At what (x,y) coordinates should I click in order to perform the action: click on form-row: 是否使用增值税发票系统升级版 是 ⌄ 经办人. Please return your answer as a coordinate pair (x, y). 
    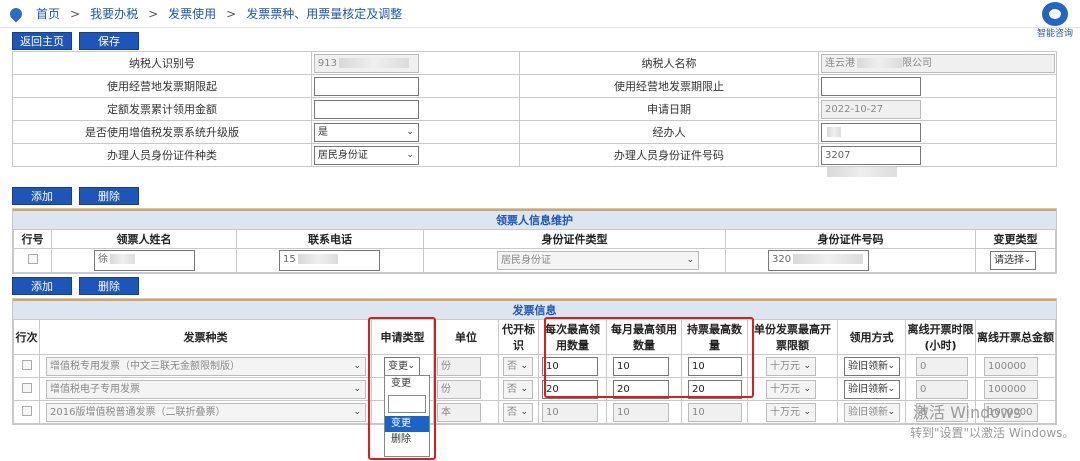
    Looking at the image, I should click on (535, 132).